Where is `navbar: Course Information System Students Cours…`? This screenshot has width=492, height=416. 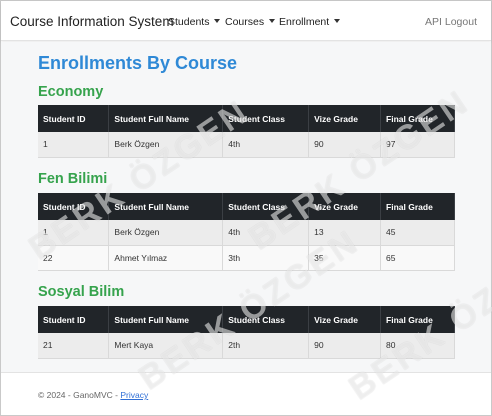 navbar: Course Information System Students Cours… is located at coordinates (246, 21).